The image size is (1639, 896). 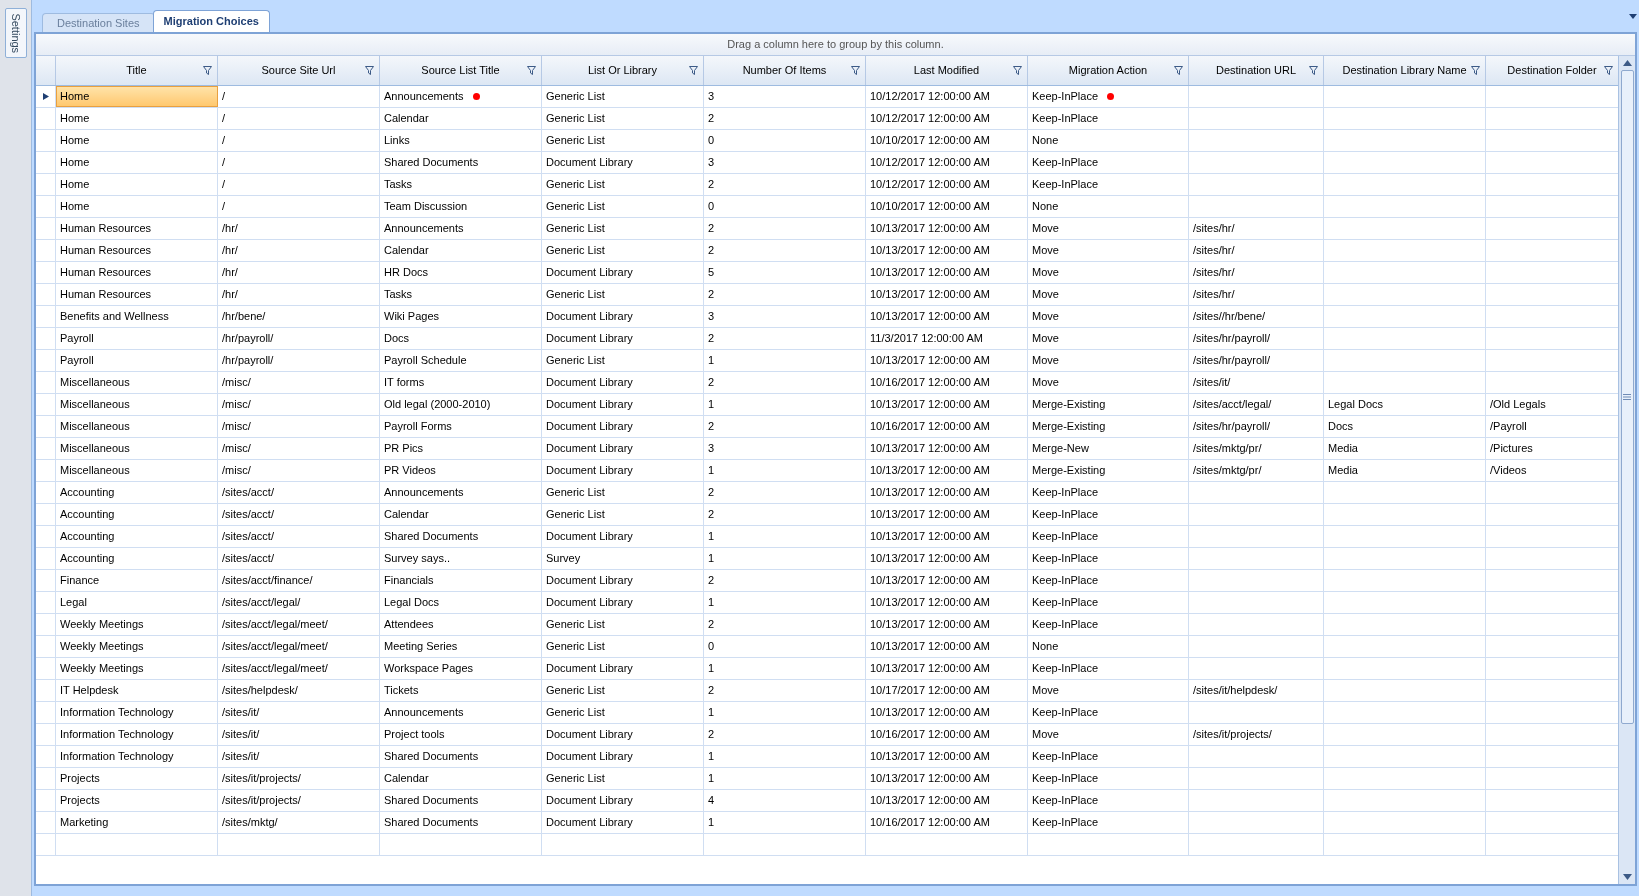 What do you see at coordinates (711, 141) in the screenshot?
I see `table-cell-text: 0` at bounding box center [711, 141].